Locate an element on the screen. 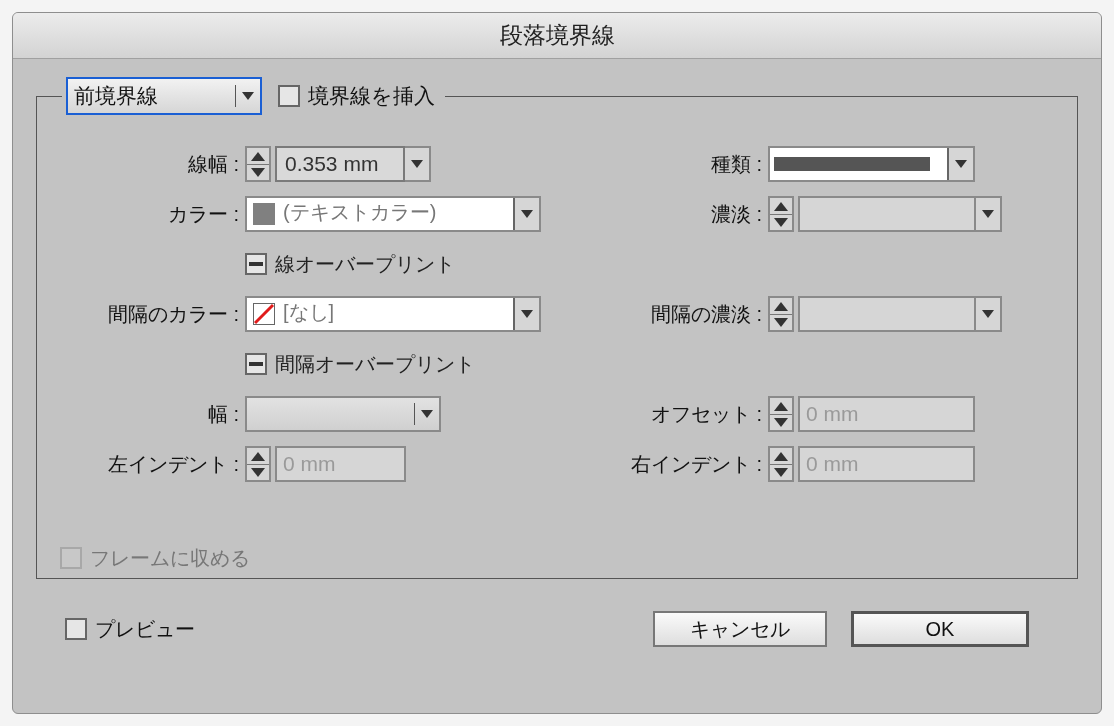 The image size is (1114, 726). field-label: 線幅 : is located at coordinates (213, 164).